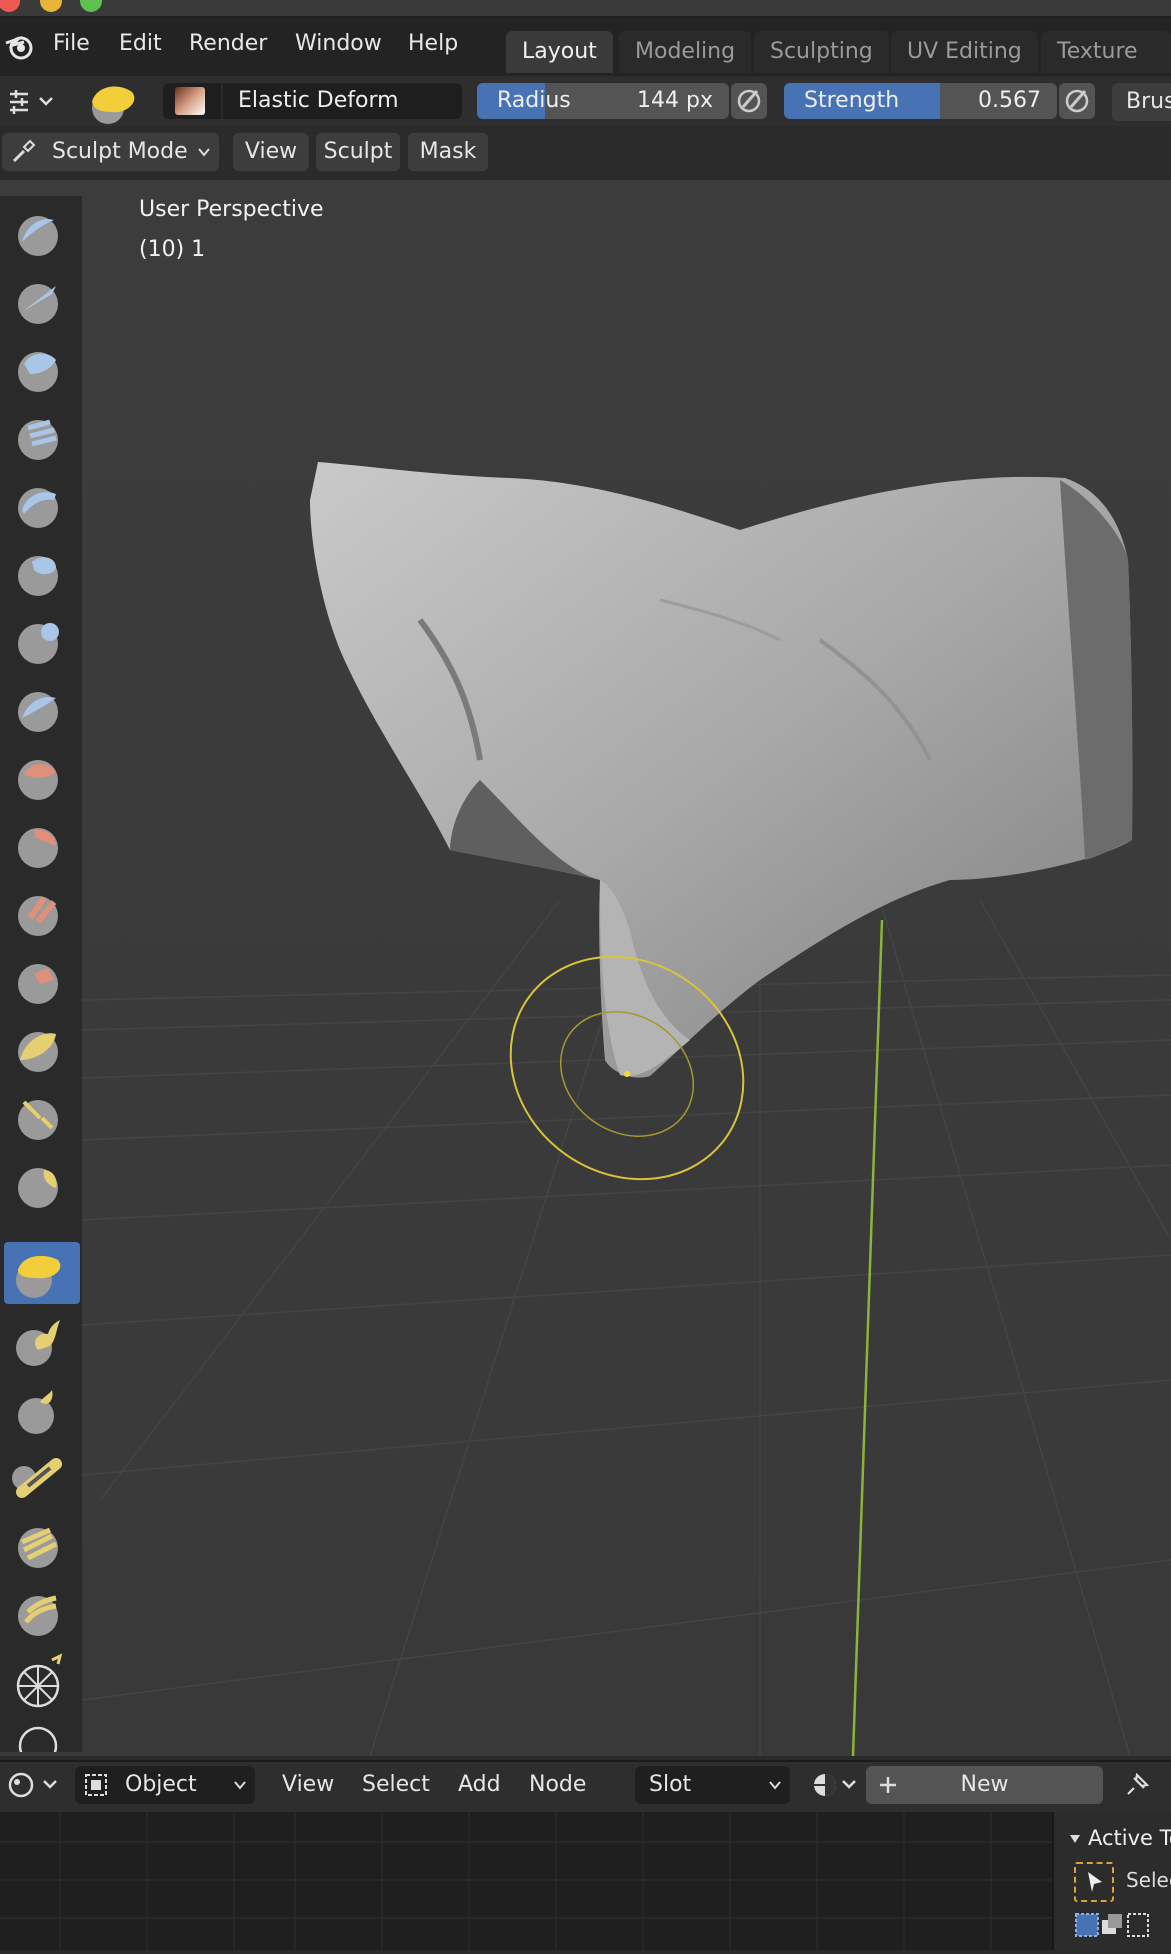 This screenshot has width=1171, height=1954. Describe the element at coordinates (675, 100) in the screenshot. I see `radius-value: 144 px` at that location.